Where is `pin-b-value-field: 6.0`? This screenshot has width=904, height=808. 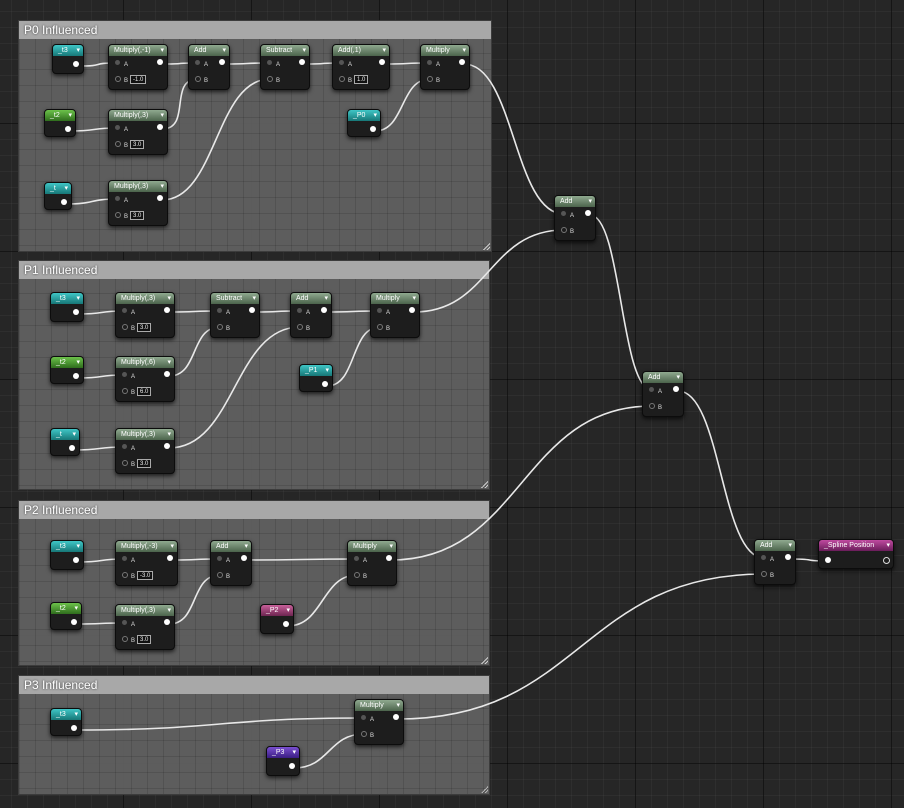 pin-b-value-field: 6.0 is located at coordinates (144, 391).